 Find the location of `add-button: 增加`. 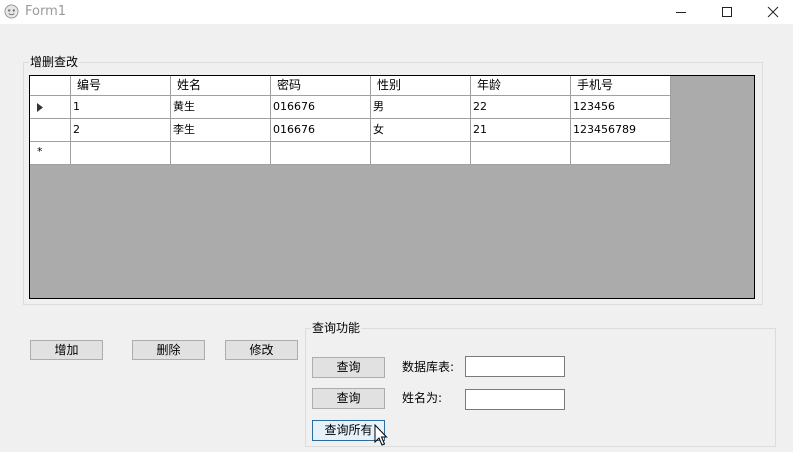

add-button: 增加 is located at coordinates (66, 350).